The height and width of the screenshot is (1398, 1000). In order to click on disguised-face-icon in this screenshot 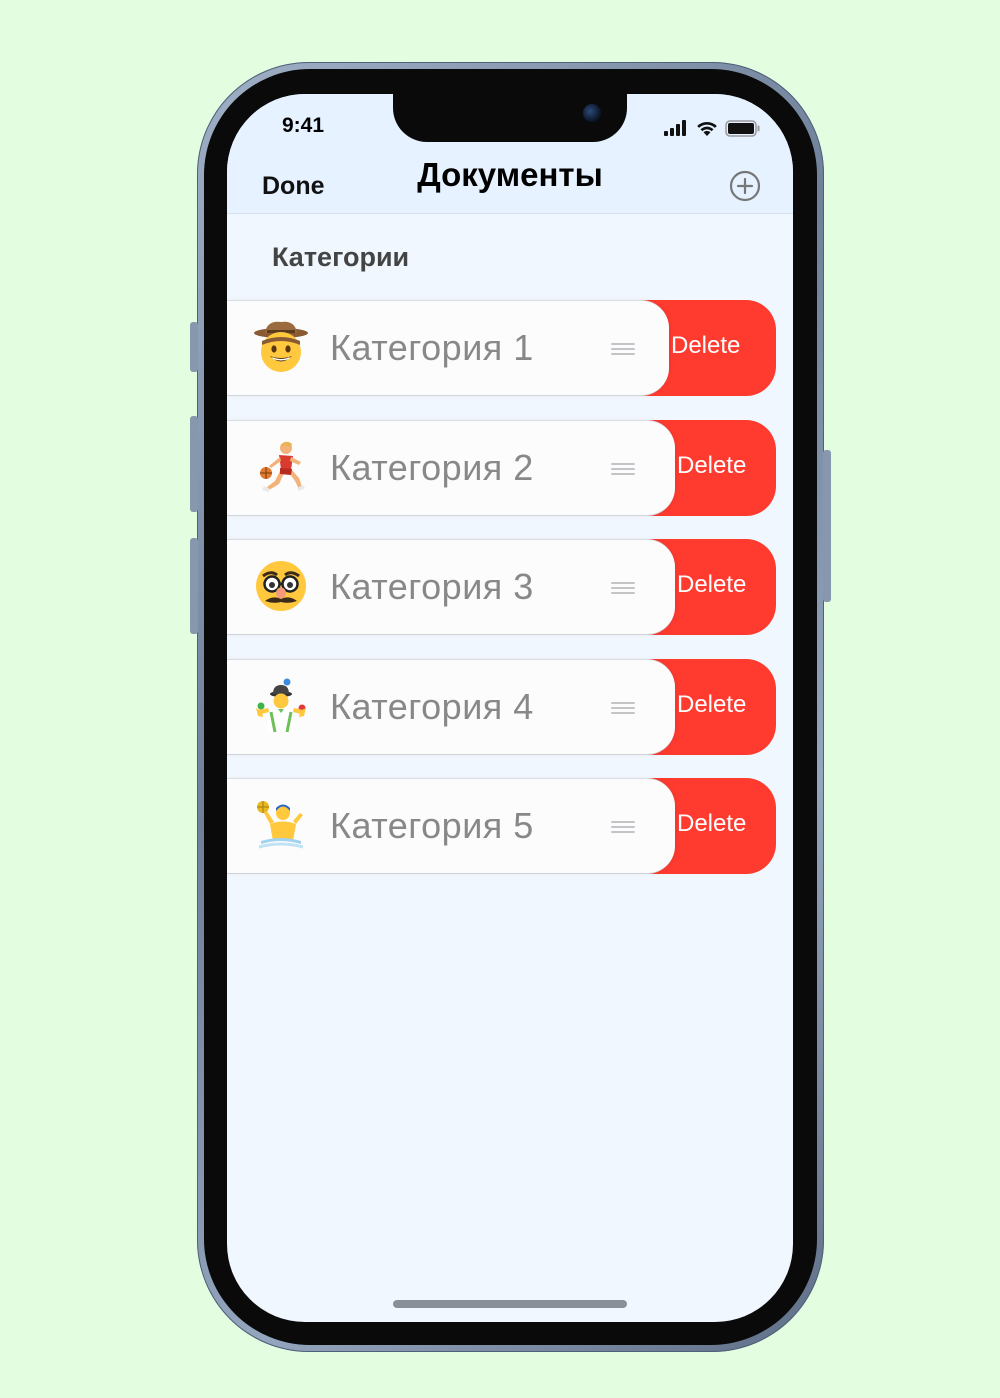, I will do `click(281, 586)`.